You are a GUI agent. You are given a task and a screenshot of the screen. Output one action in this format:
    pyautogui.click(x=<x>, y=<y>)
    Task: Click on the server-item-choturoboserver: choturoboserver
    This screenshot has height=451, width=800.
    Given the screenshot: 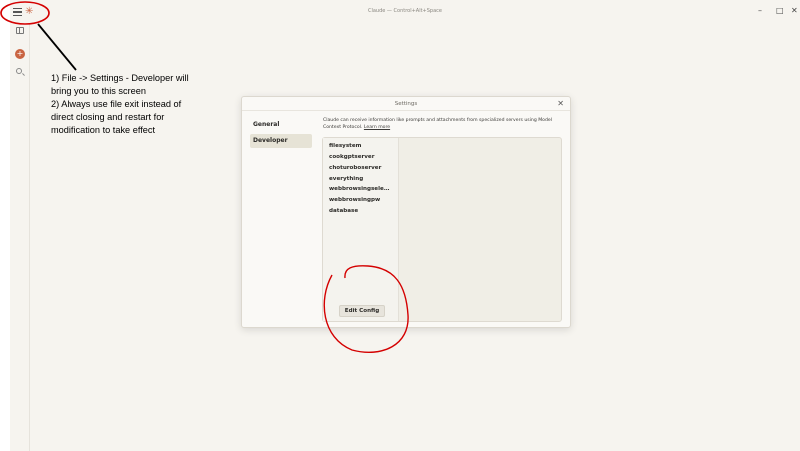 What is the action you would take?
    pyautogui.click(x=361, y=168)
    